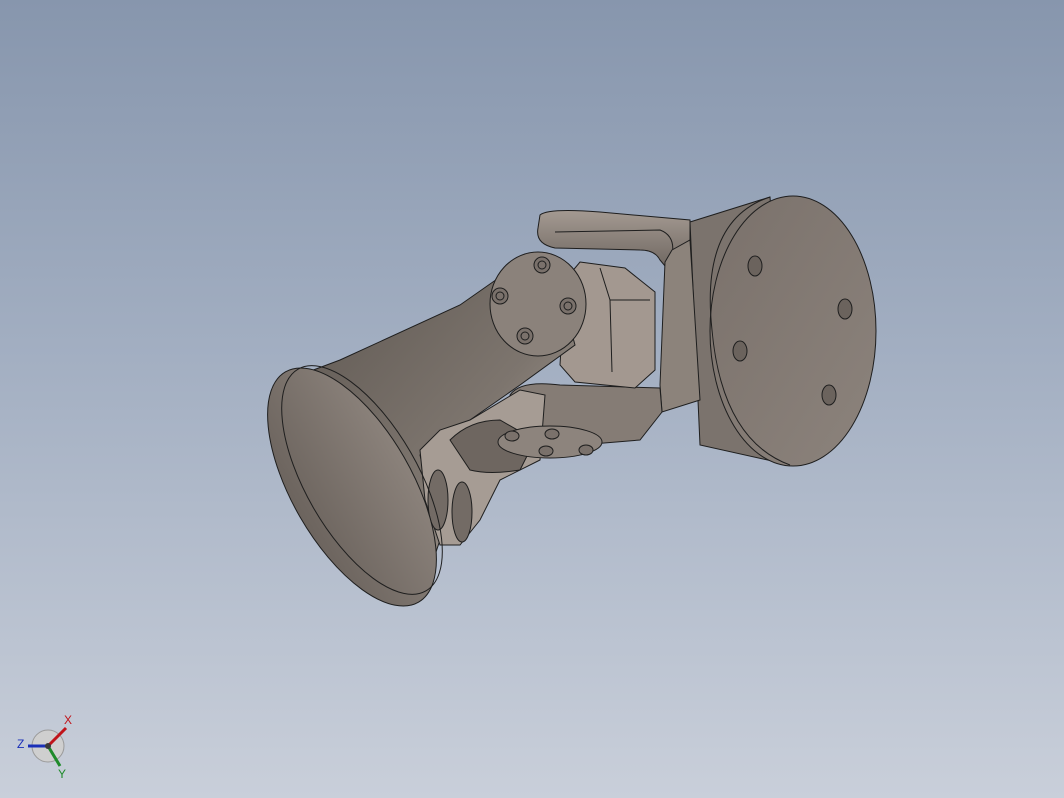 This screenshot has height=798, width=1064. I want to click on triad-origin-dot, so click(48, 746).